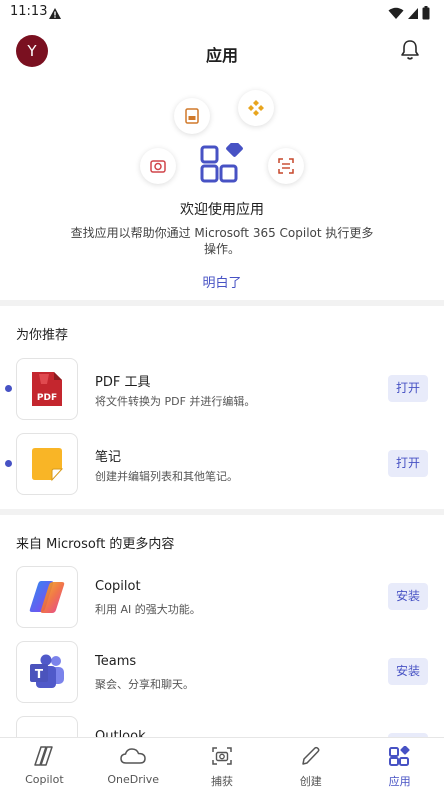 The height and width of the screenshot is (789, 444). What do you see at coordinates (222, 758) in the screenshot?
I see `camera-icon` at bounding box center [222, 758].